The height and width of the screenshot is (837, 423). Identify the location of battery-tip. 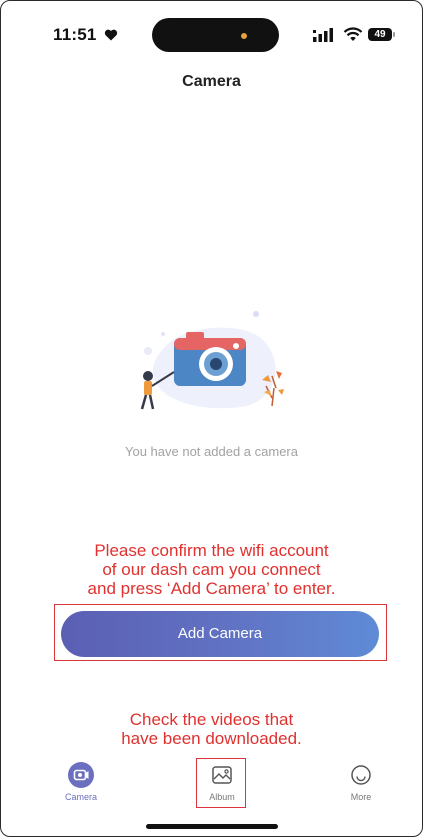
(394, 34).